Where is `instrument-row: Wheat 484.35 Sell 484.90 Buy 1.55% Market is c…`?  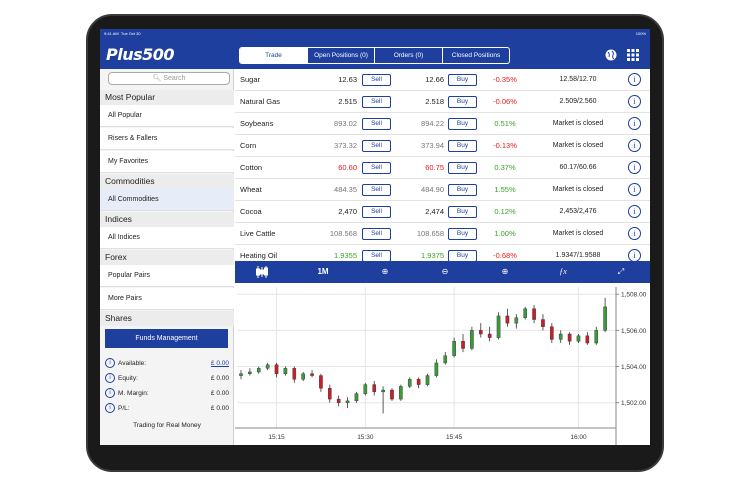 instrument-row: Wheat 484.35 Sell 484.90 Buy 1.55% Market is c… is located at coordinates (442, 190).